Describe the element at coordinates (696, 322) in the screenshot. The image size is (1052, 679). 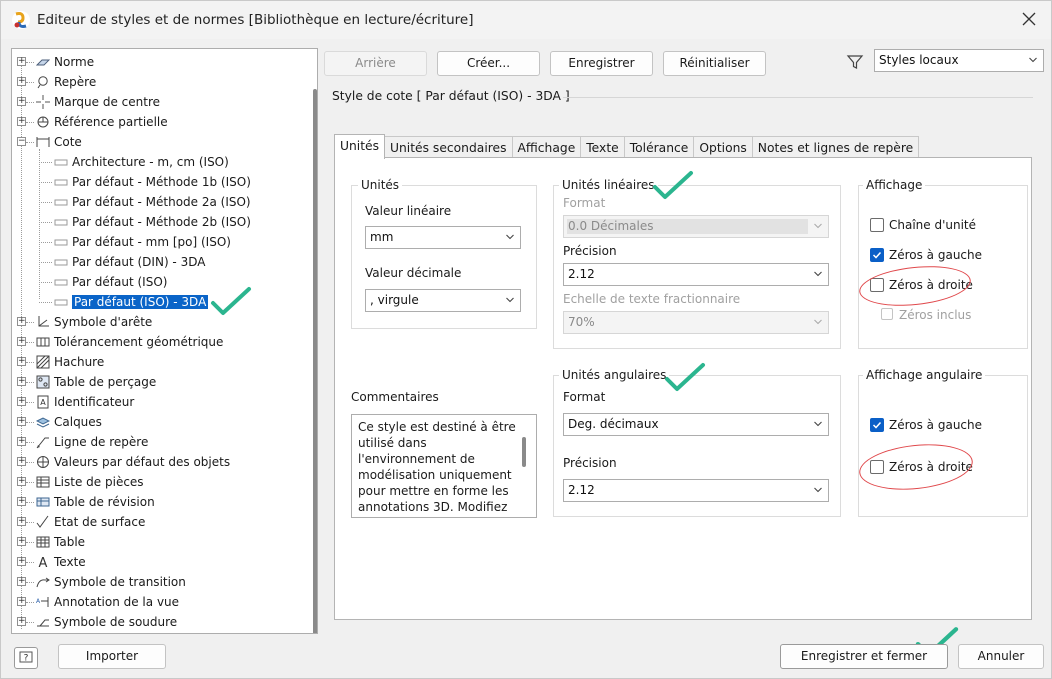
I see `fraction-scale-select: 70%` at that location.